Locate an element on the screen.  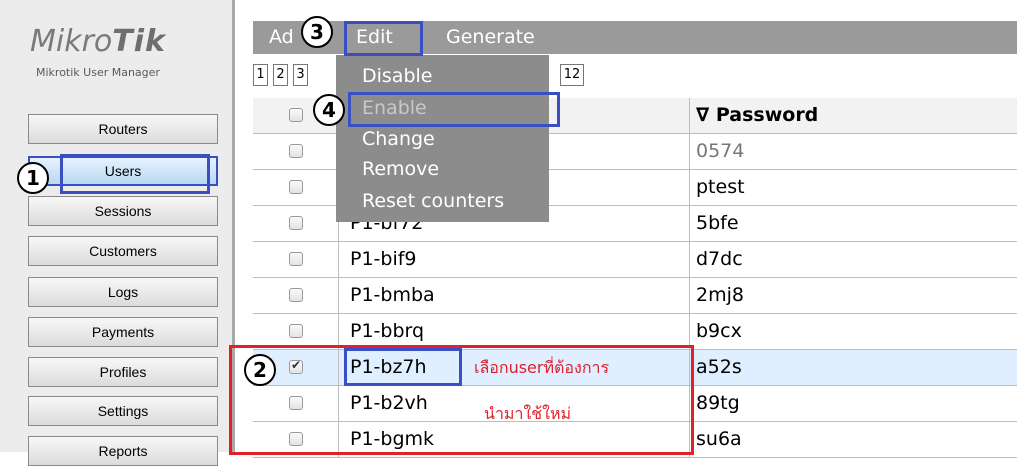
username-cell: P1-bmba is located at coordinates (514, 295).